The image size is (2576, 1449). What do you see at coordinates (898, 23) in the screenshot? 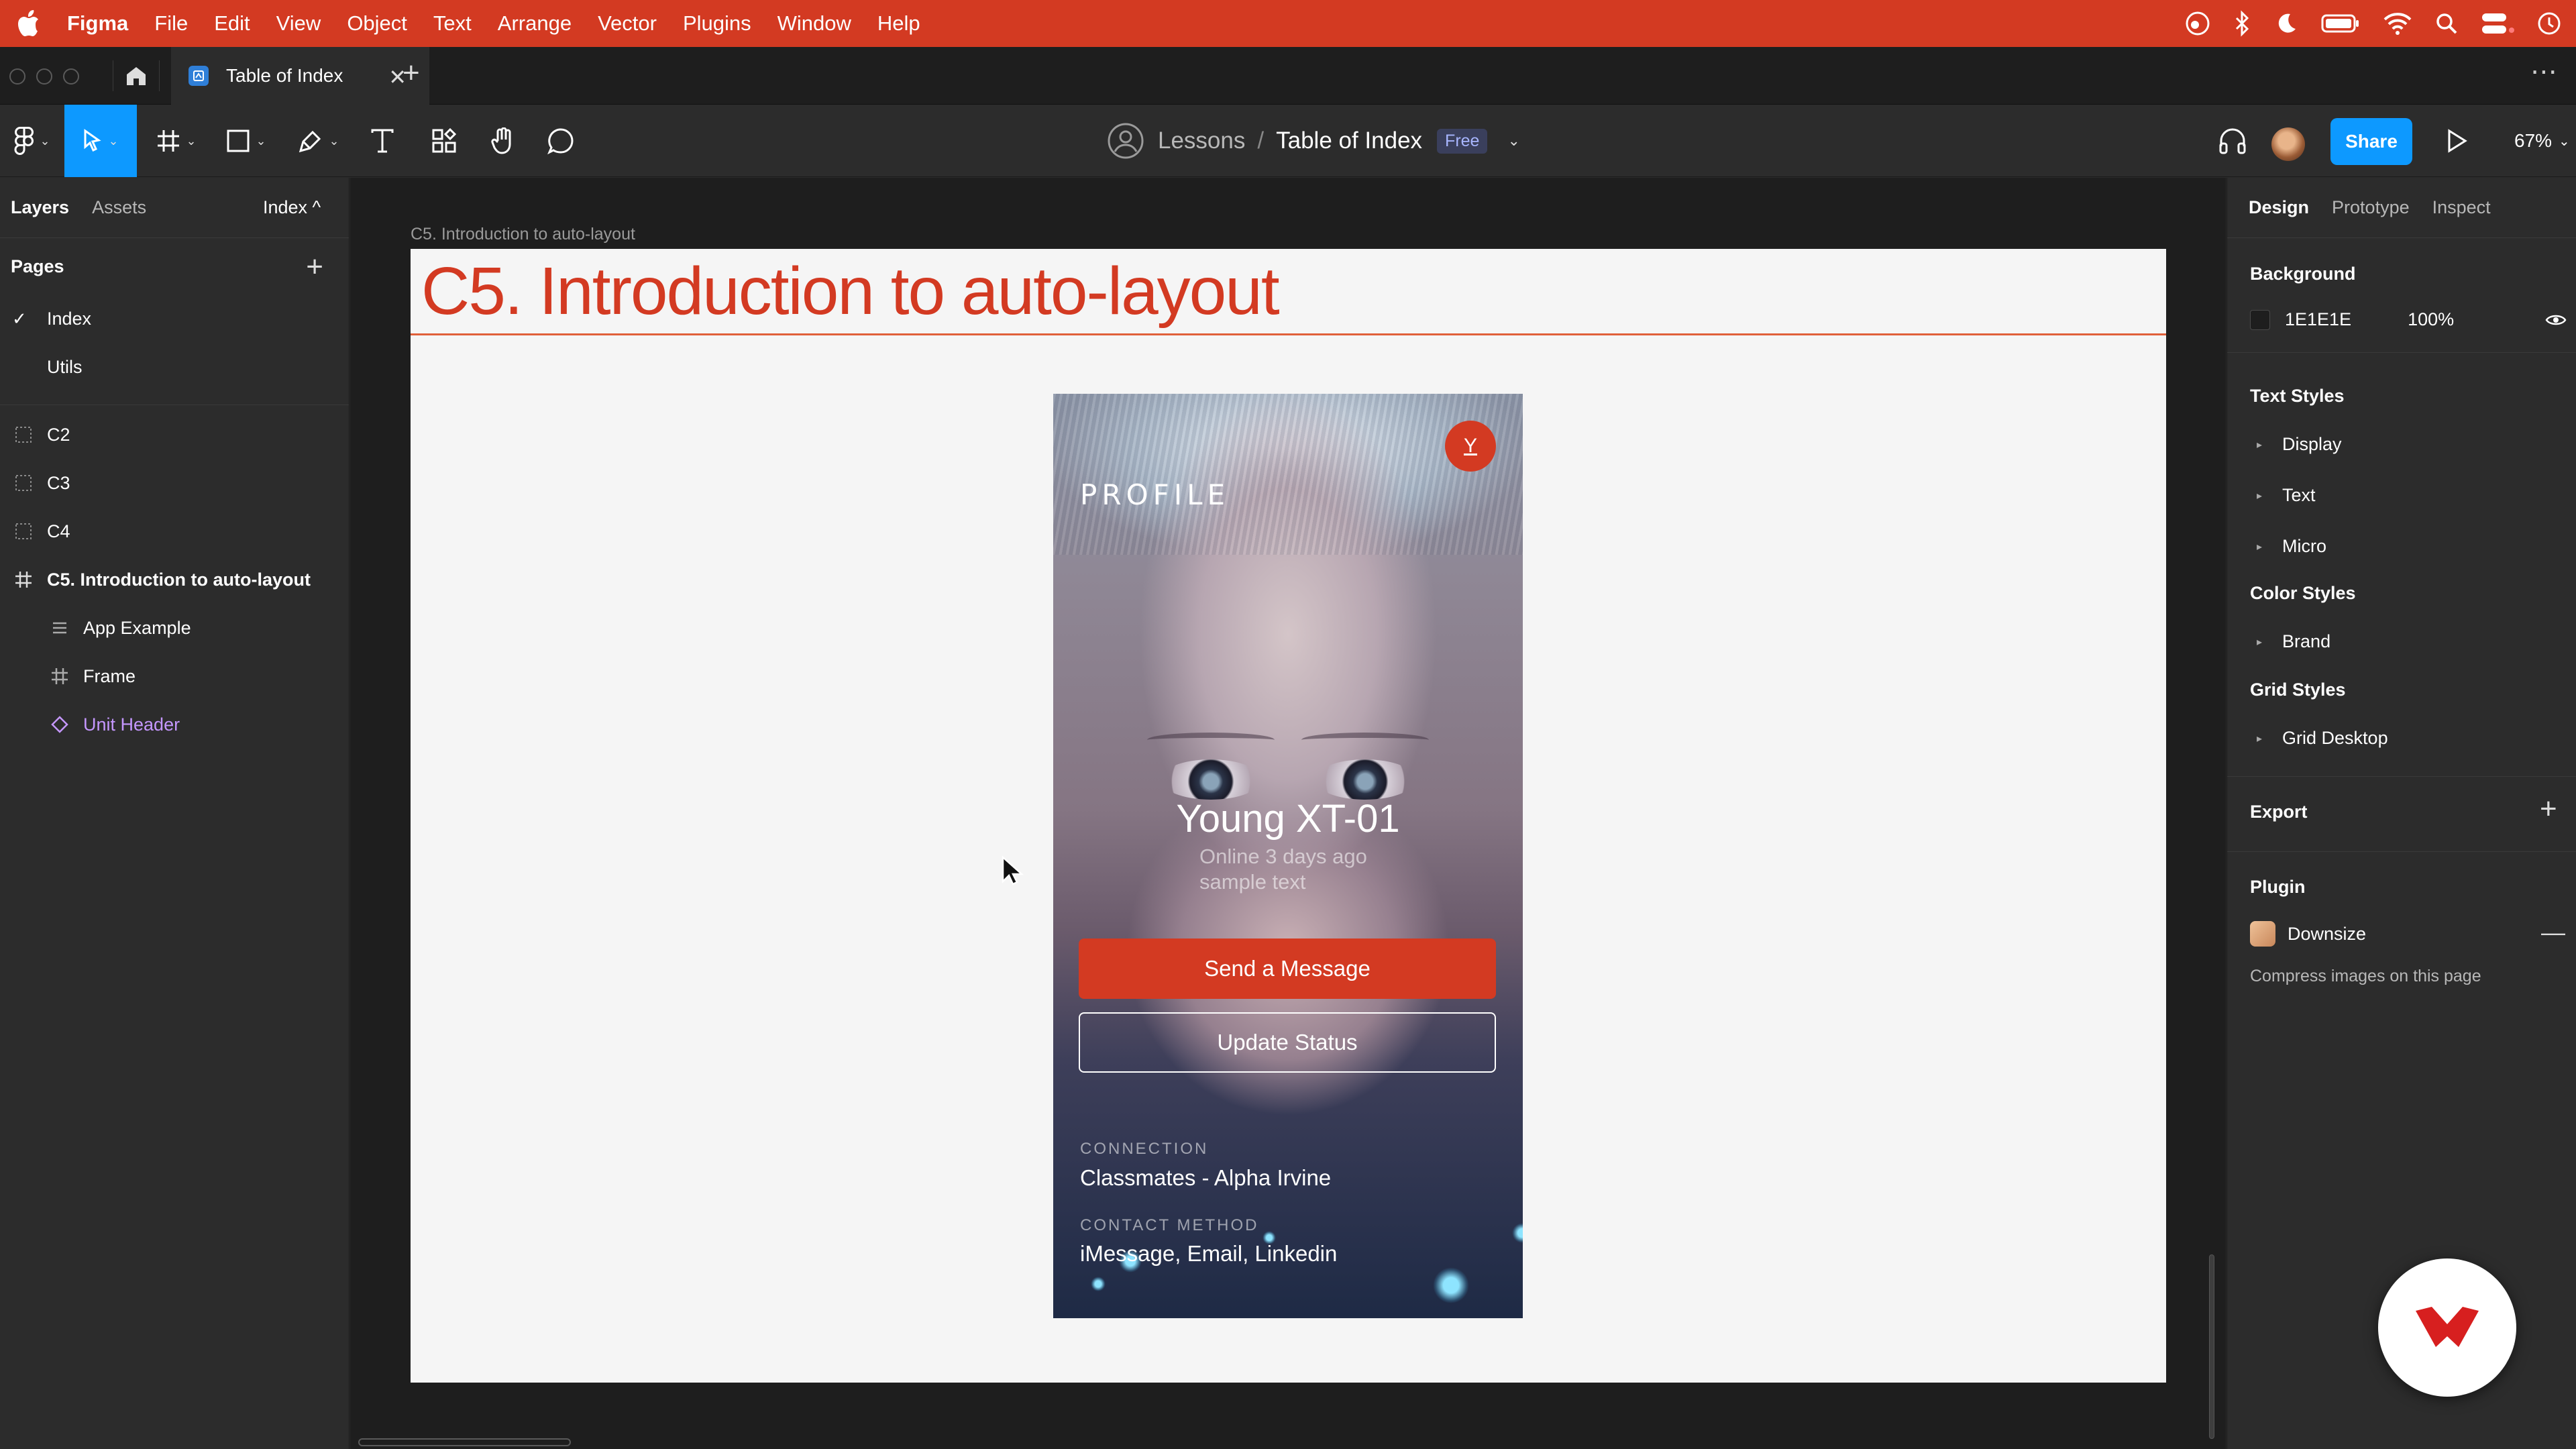
I see `menu-help: Help` at bounding box center [898, 23].